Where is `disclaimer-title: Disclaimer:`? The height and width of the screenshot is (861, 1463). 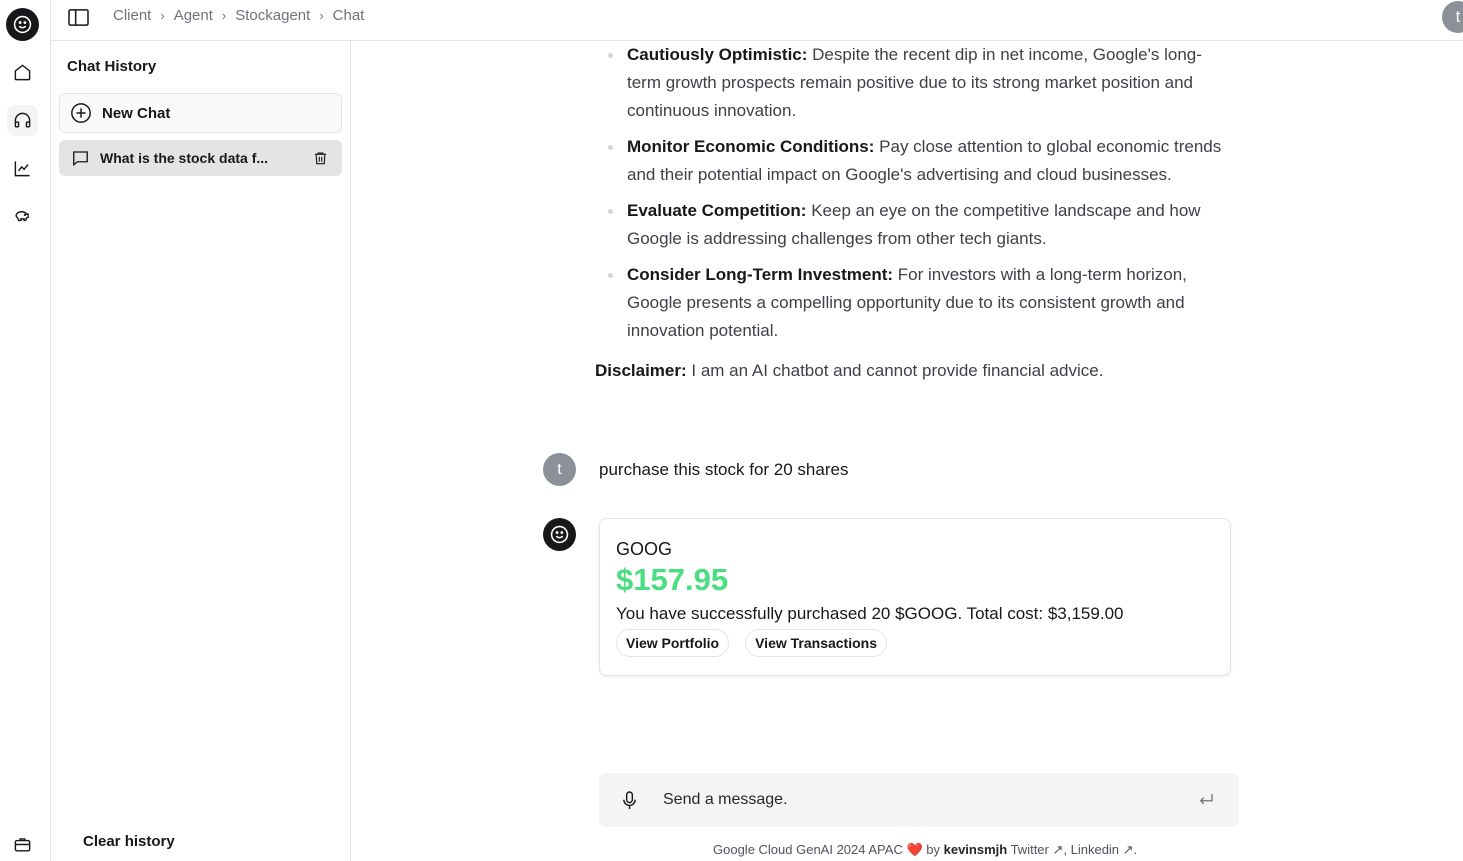
disclaimer-title: Disclaimer: is located at coordinates (641, 370).